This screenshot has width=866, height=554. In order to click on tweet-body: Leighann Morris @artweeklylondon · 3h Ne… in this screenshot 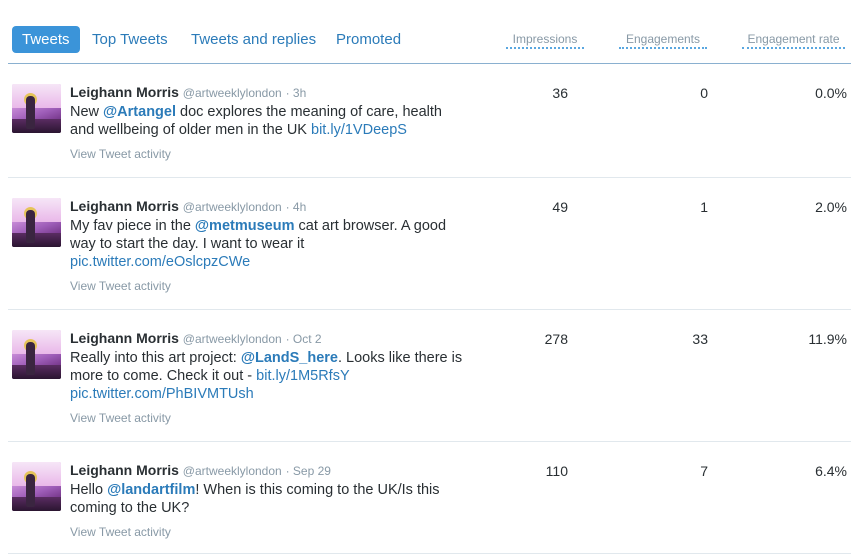, I will do `click(270, 123)`.